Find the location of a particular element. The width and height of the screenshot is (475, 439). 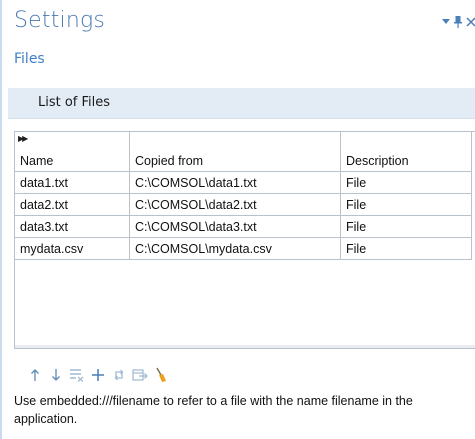

page-title: Settings is located at coordinates (60, 20).